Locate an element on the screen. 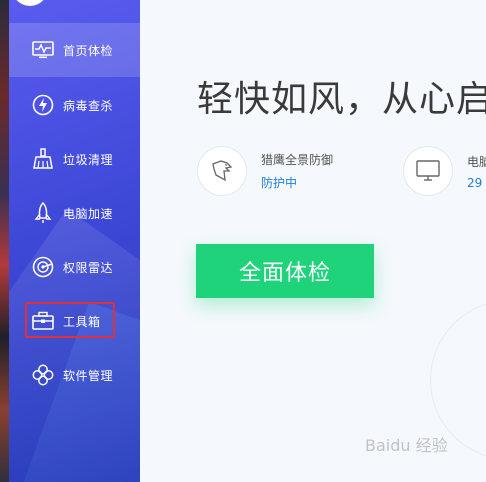 Image resolution: width=486 pixels, height=482 pixels. status-computer: 电脑 29 is located at coordinates (444, 171).